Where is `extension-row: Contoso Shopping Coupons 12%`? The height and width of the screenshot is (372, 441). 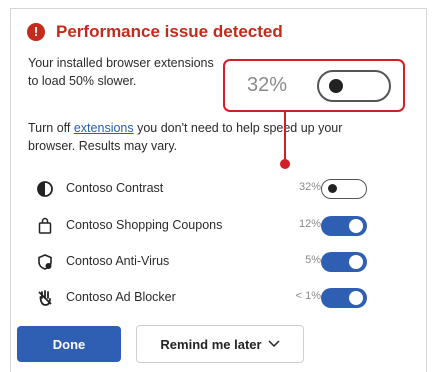 extension-row: Contoso Shopping Coupons 12% is located at coordinates (219, 226).